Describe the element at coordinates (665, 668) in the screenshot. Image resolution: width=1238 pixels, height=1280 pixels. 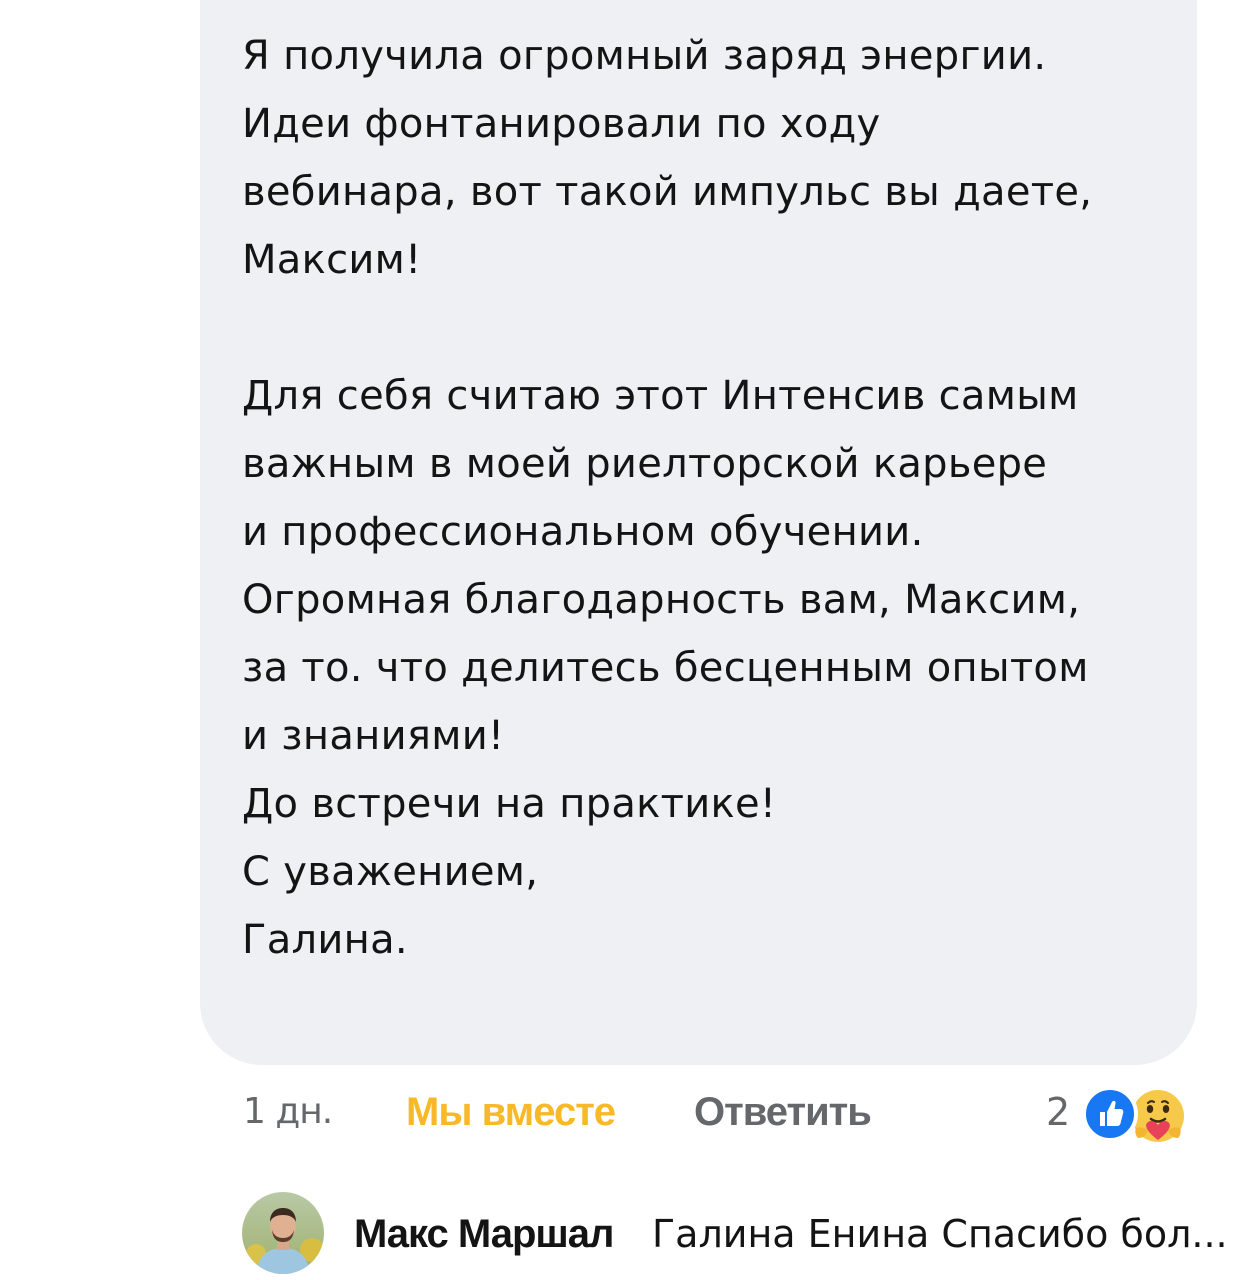
I see `comment-line: за то. что делитесь бесценным опытом` at that location.